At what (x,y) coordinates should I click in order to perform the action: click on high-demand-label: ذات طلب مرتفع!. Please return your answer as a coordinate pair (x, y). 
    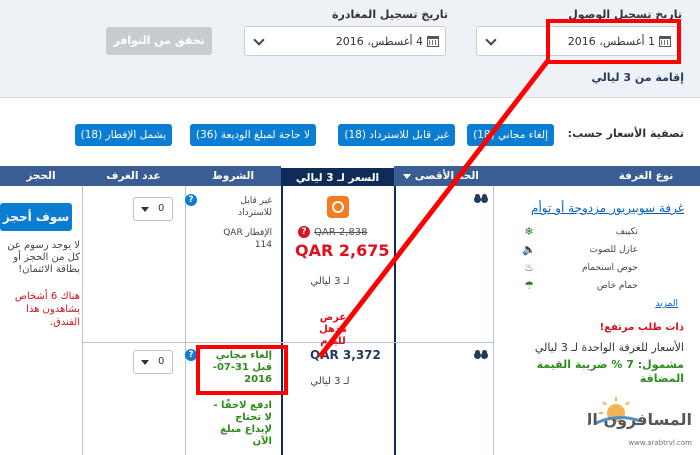
    Looking at the image, I should click on (641, 327).